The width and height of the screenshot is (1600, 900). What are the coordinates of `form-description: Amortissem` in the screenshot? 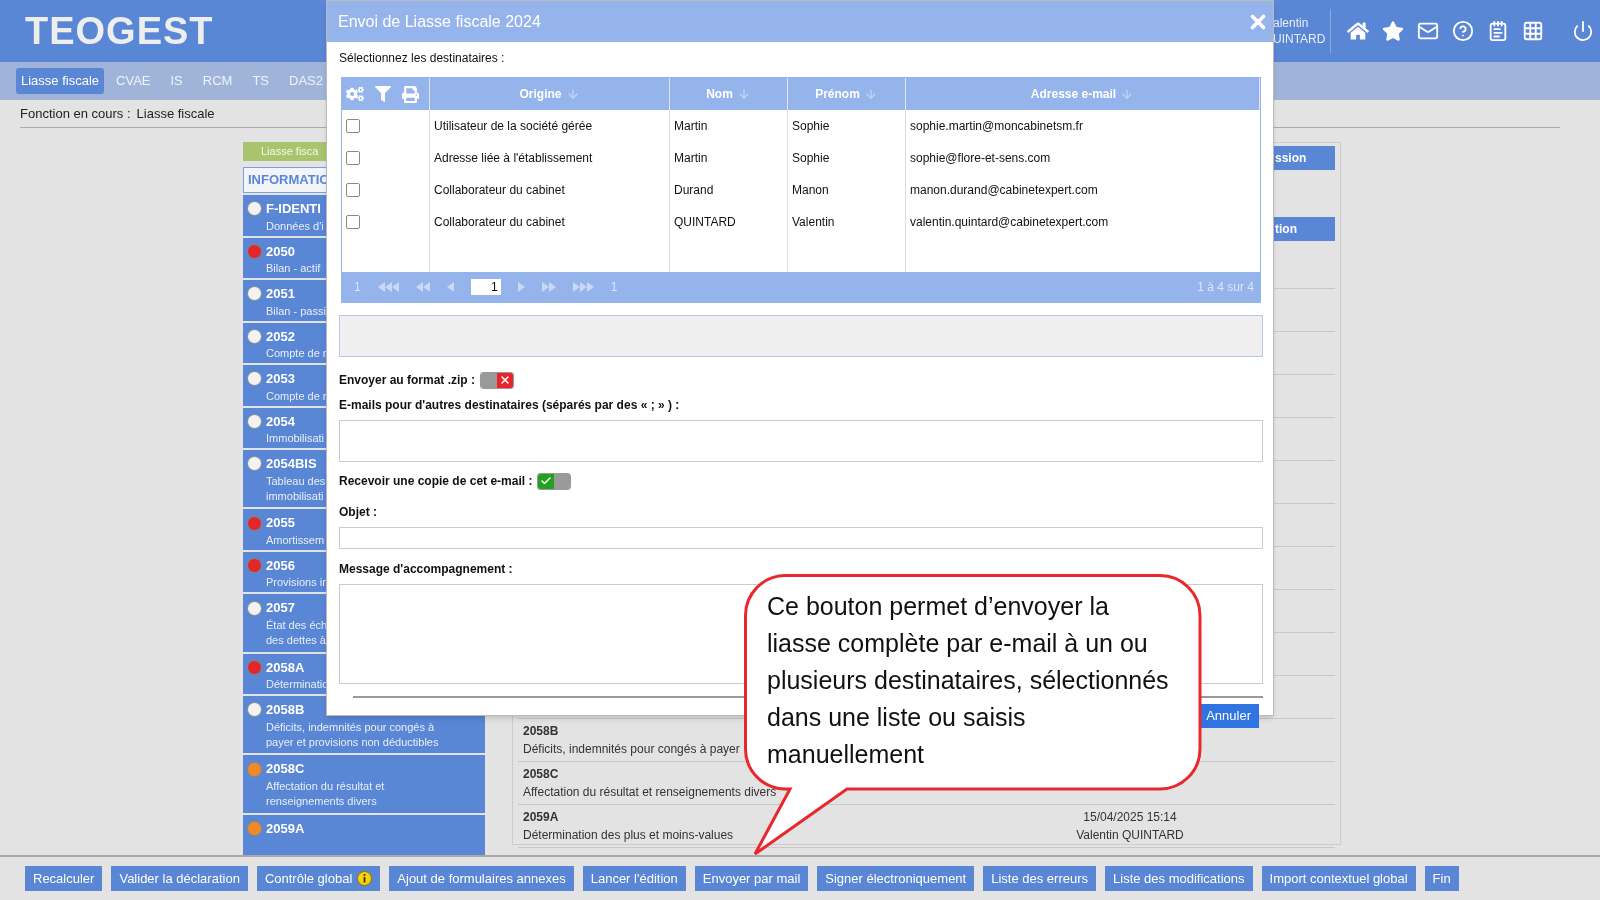 It's located at (295, 540).